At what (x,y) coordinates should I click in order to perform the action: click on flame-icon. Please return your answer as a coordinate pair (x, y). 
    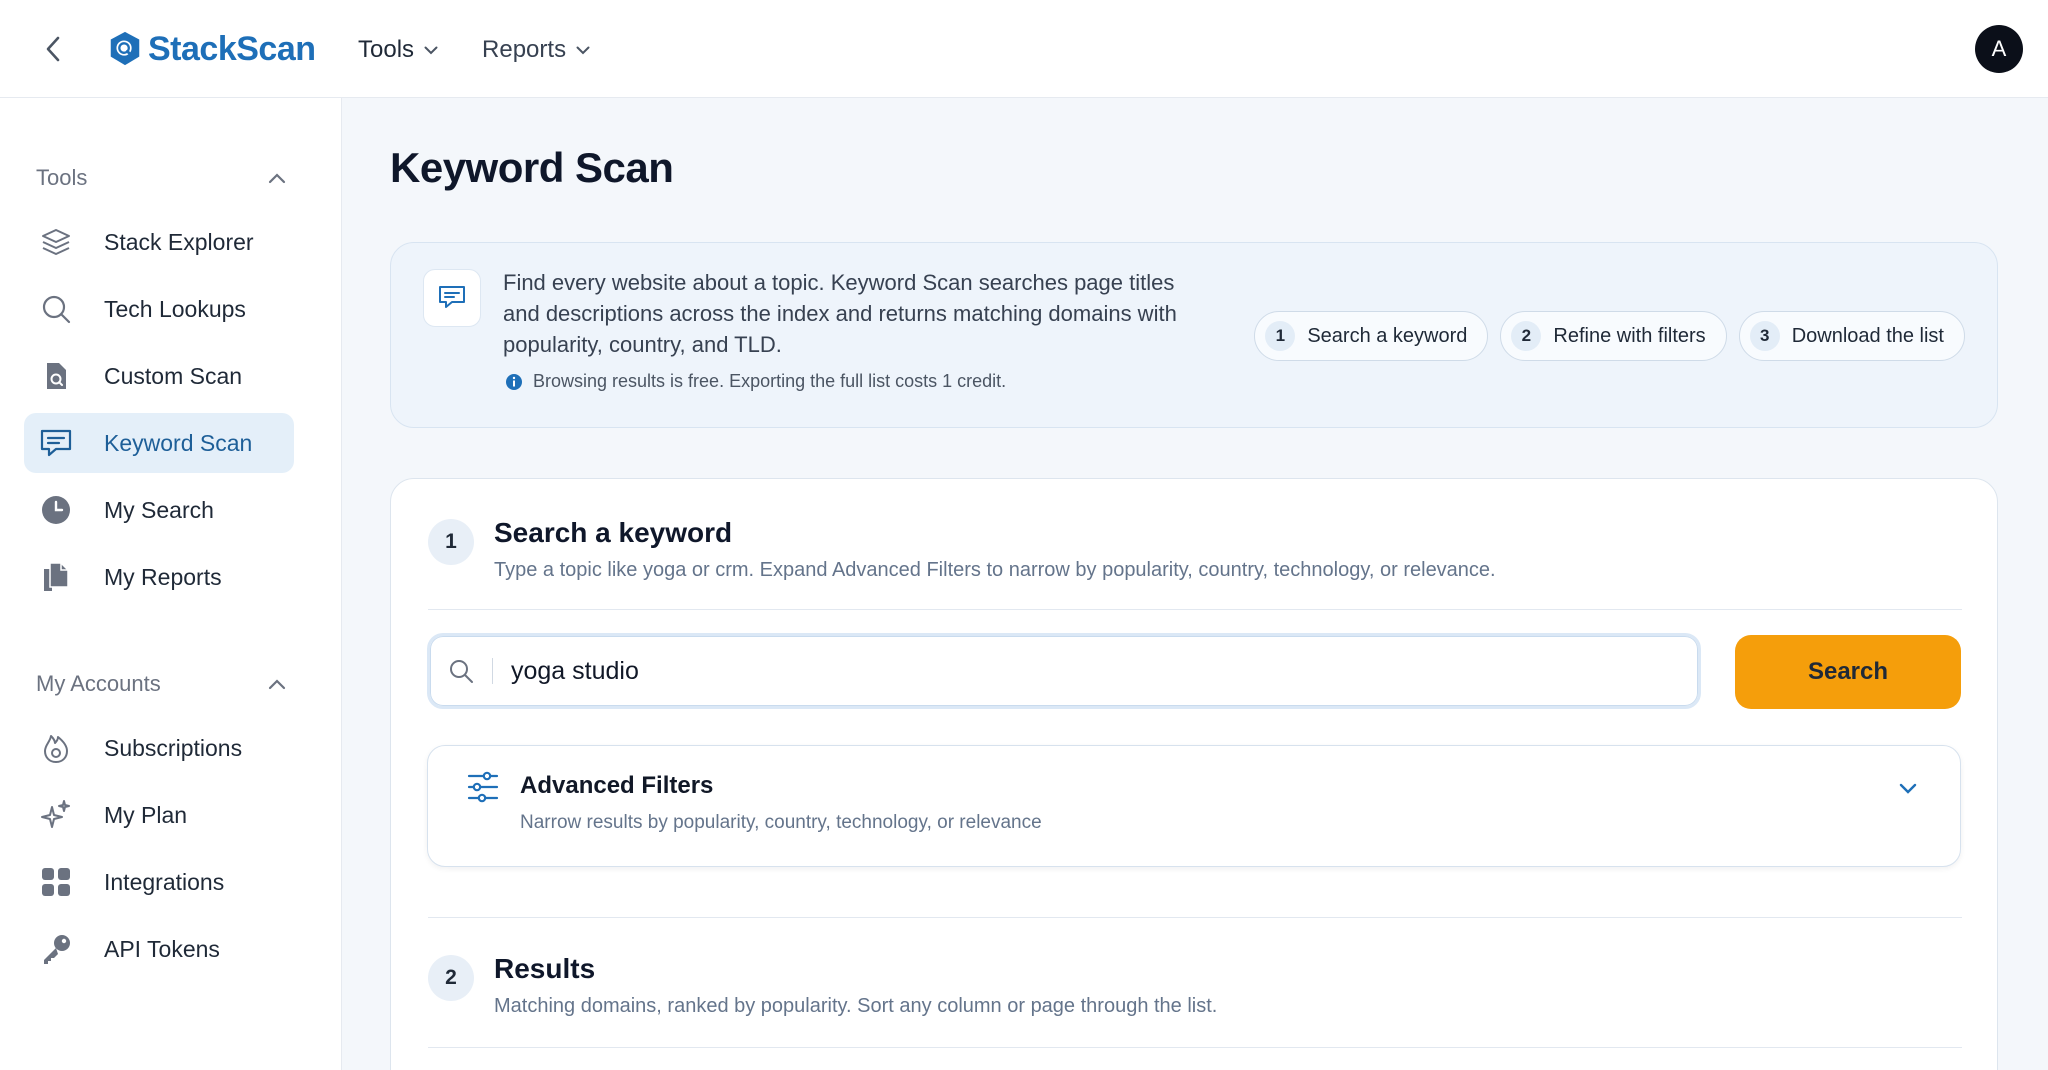
    Looking at the image, I should click on (56, 748).